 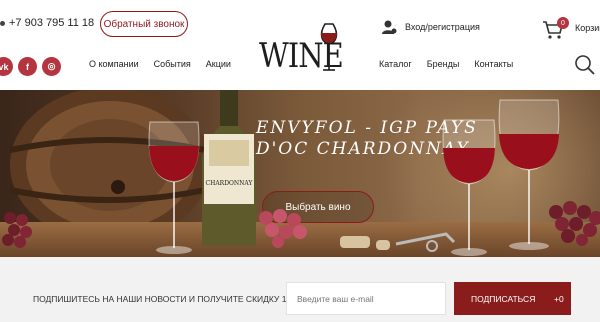 I want to click on nav-item-promotions: Акции, so click(x=218, y=64).